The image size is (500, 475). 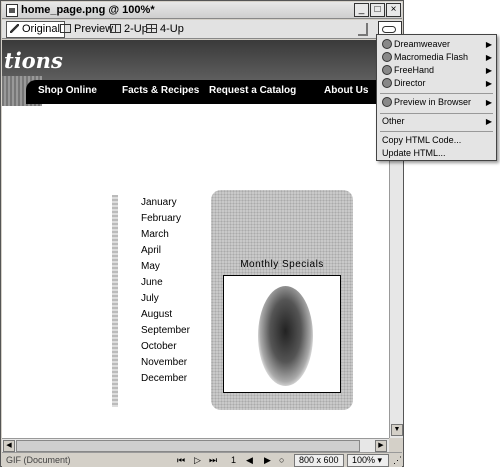 I want to click on decorative-divider, so click(x=115, y=301).